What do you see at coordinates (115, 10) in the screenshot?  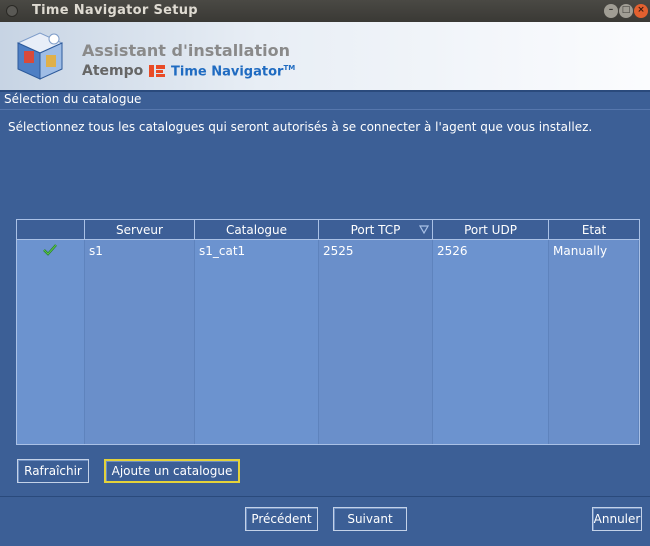 I see `window-title: Time Navigator Setup` at bounding box center [115, 10].